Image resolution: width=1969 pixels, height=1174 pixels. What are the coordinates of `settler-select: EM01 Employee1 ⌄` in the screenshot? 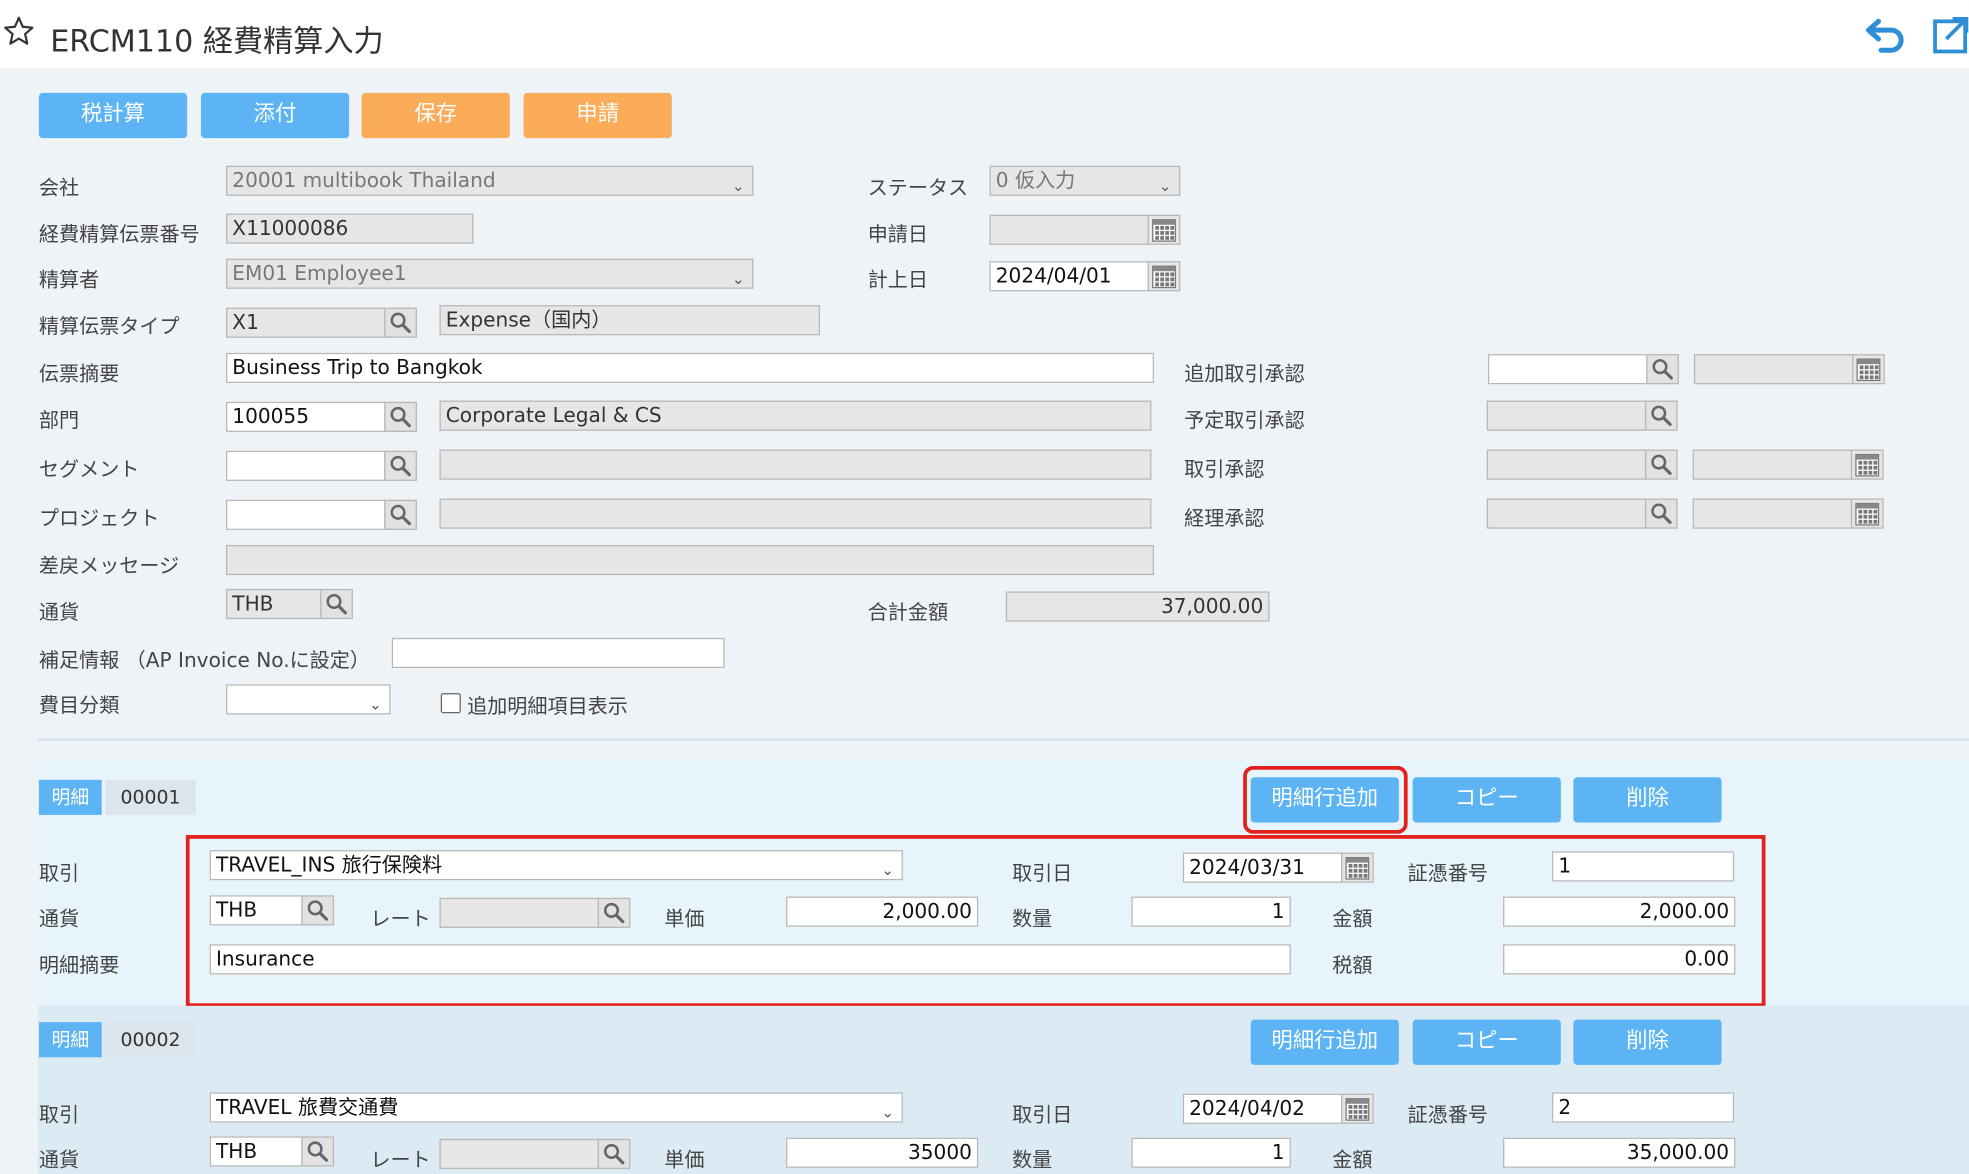 It's located at (490, 273).